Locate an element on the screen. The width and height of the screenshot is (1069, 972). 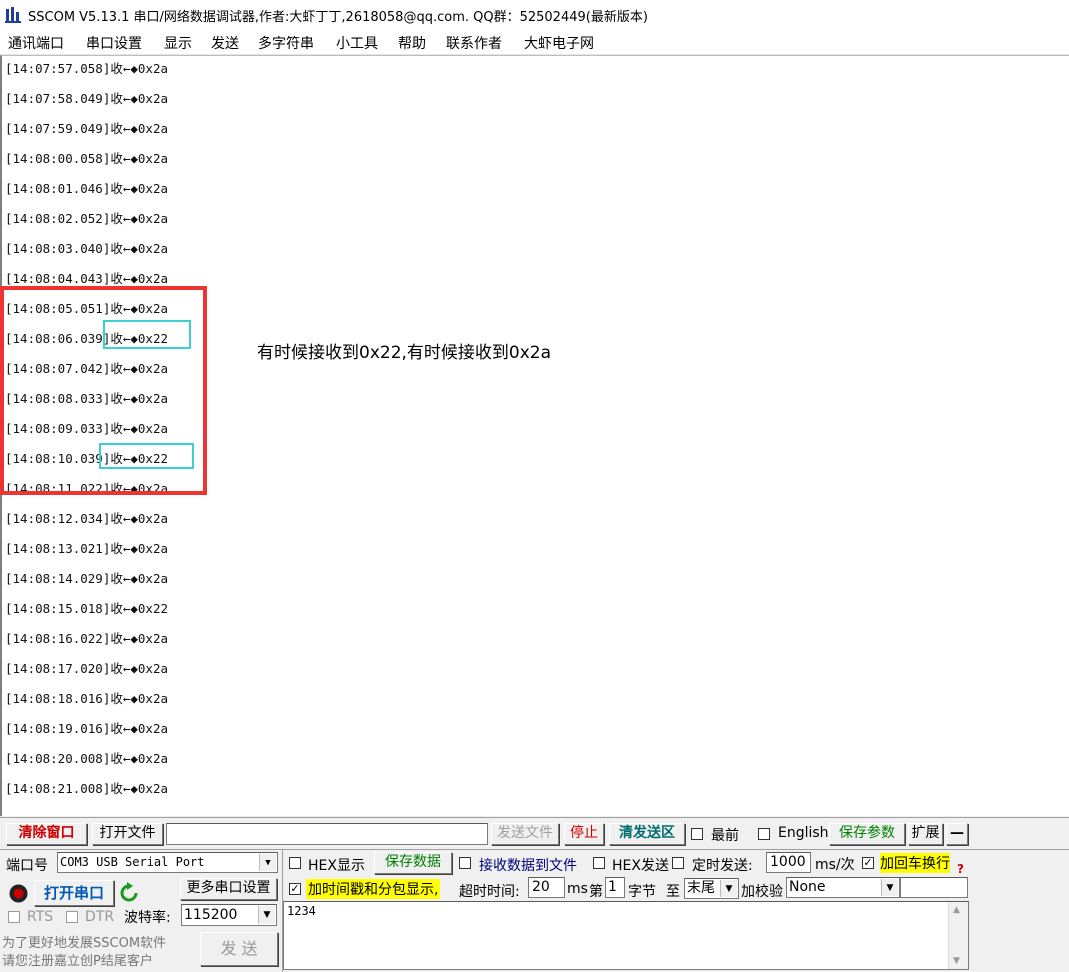
menu-serial-settings: 串口设置 is located at coordinates (114, 43).